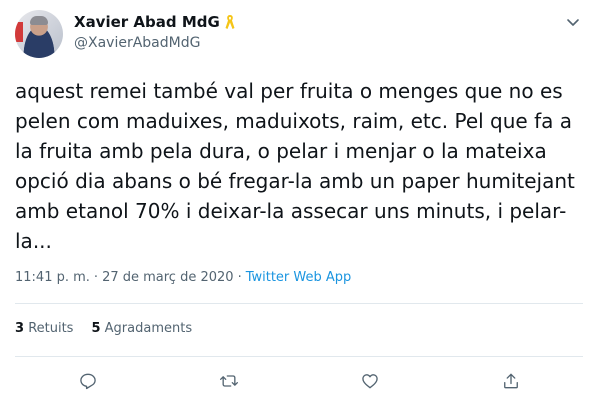 The height and width of the screenshot is (404, 598). Describe the element at coordinates (137, 43) in the screenshot. I see `user-handle: @XavierAbadMdG` at that location.